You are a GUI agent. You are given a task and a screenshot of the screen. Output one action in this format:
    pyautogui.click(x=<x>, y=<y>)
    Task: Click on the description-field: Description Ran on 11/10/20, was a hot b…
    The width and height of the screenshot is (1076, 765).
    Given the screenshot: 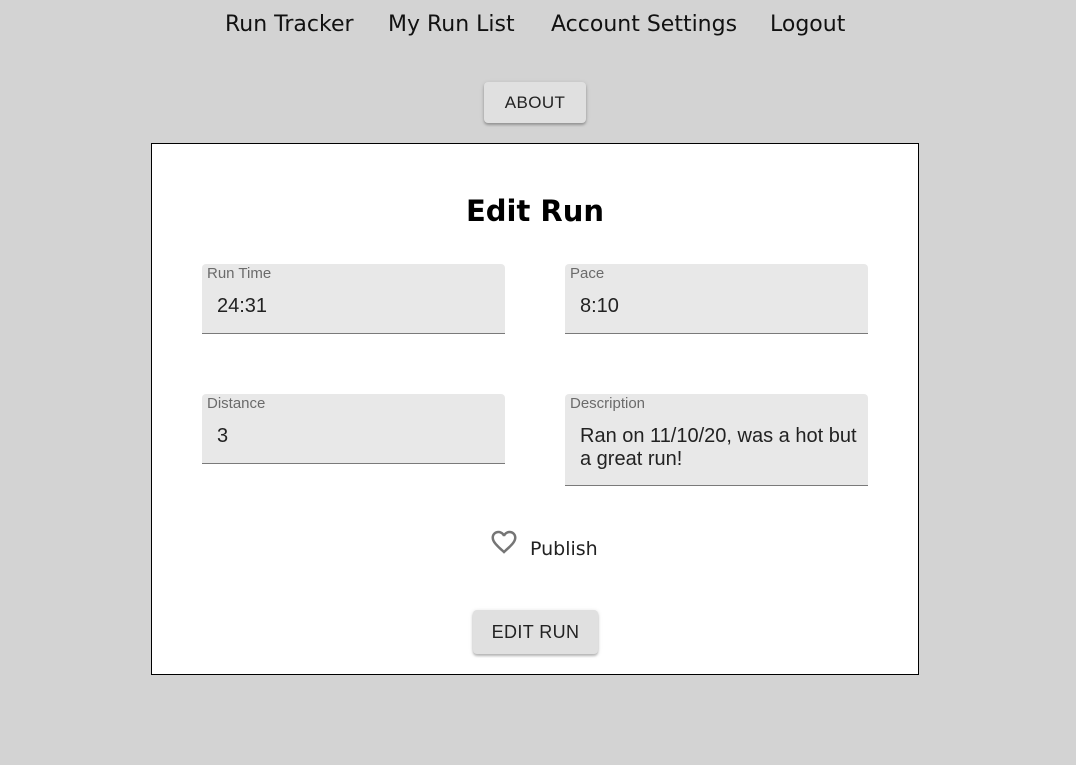 What is the action you would take?
    pyautogui.click(x=716, y=440)
    